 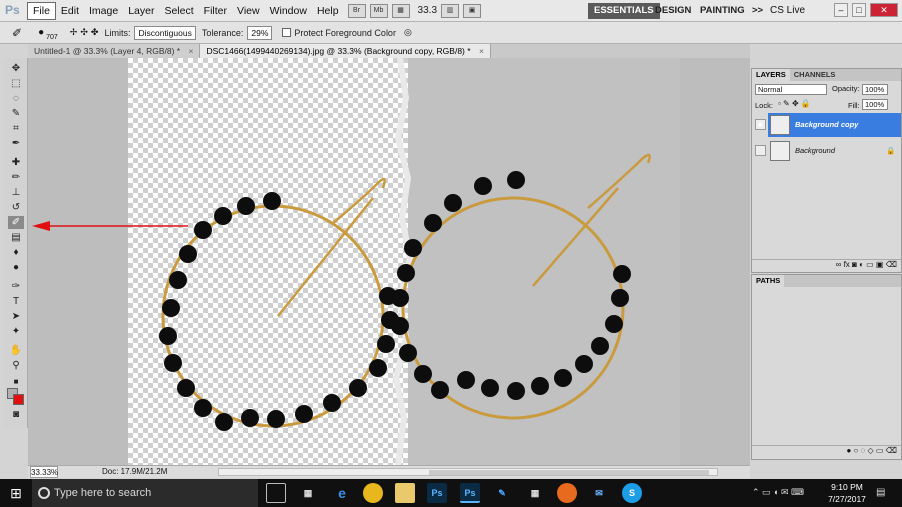 I want to click on blend-mode-select: Normal, so click(x=791, y=89).